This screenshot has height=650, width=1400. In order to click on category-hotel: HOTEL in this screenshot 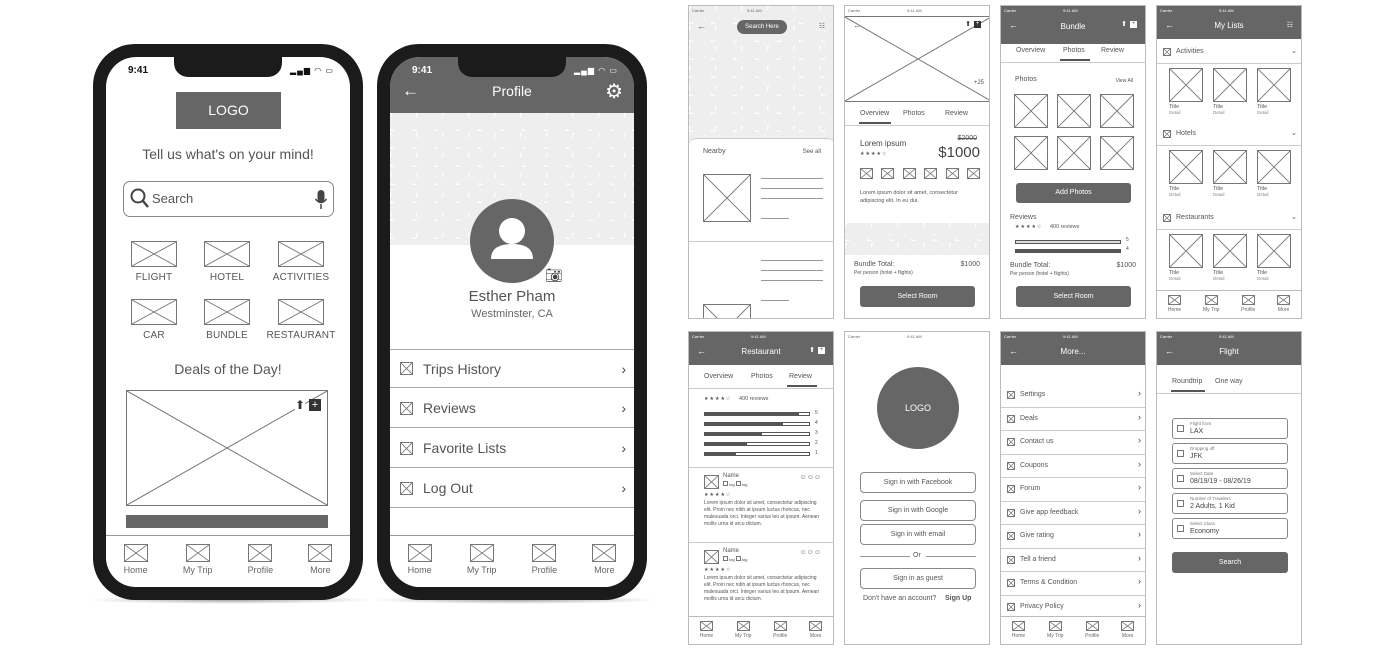, I will do `click(227, 262)`.